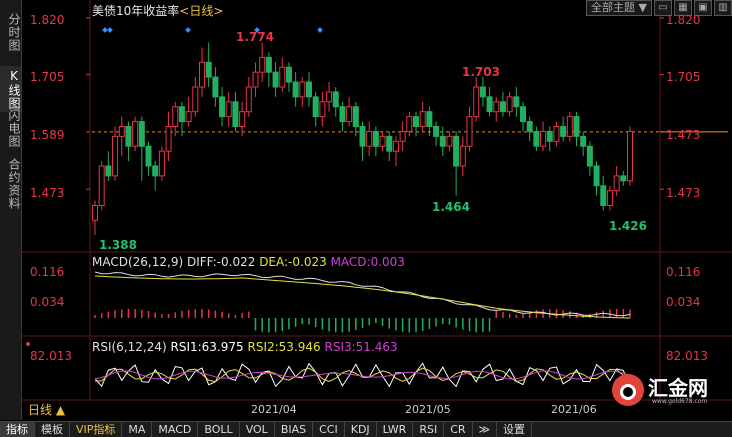 This screenshot has height=437, width=732. Describe the element at coordinates (257, 429) in the screenshot. I see `indicator-tab-6: VOL` at that location.